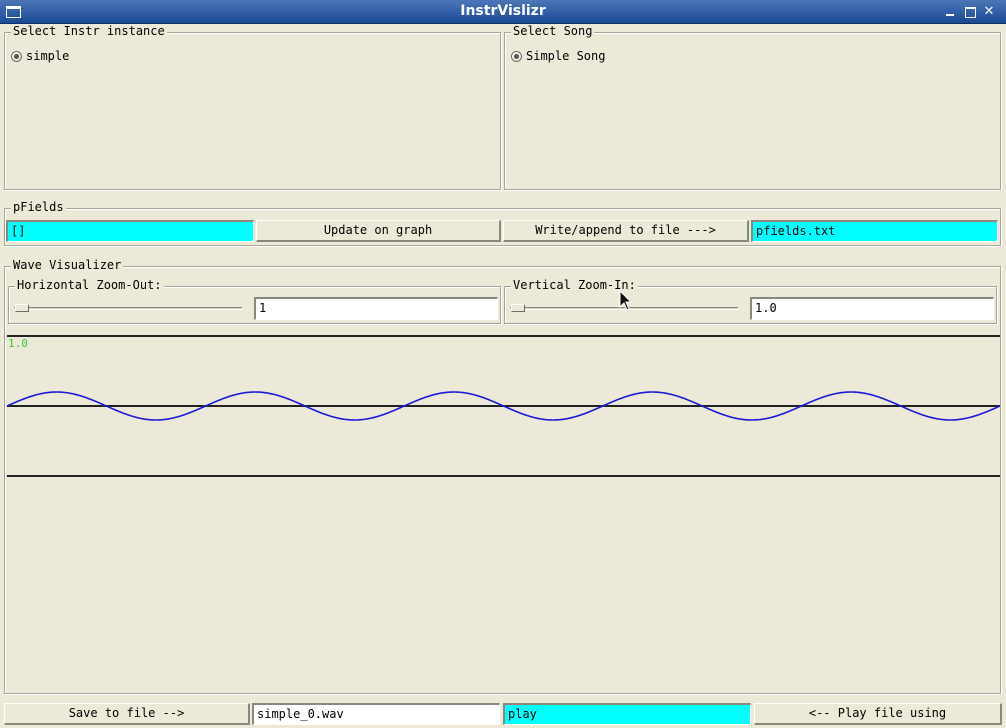  What do you see at coordinates (38, 207) in the screenshot?
I see `pfields-legend: pFields` at bounding box center [38, 207].